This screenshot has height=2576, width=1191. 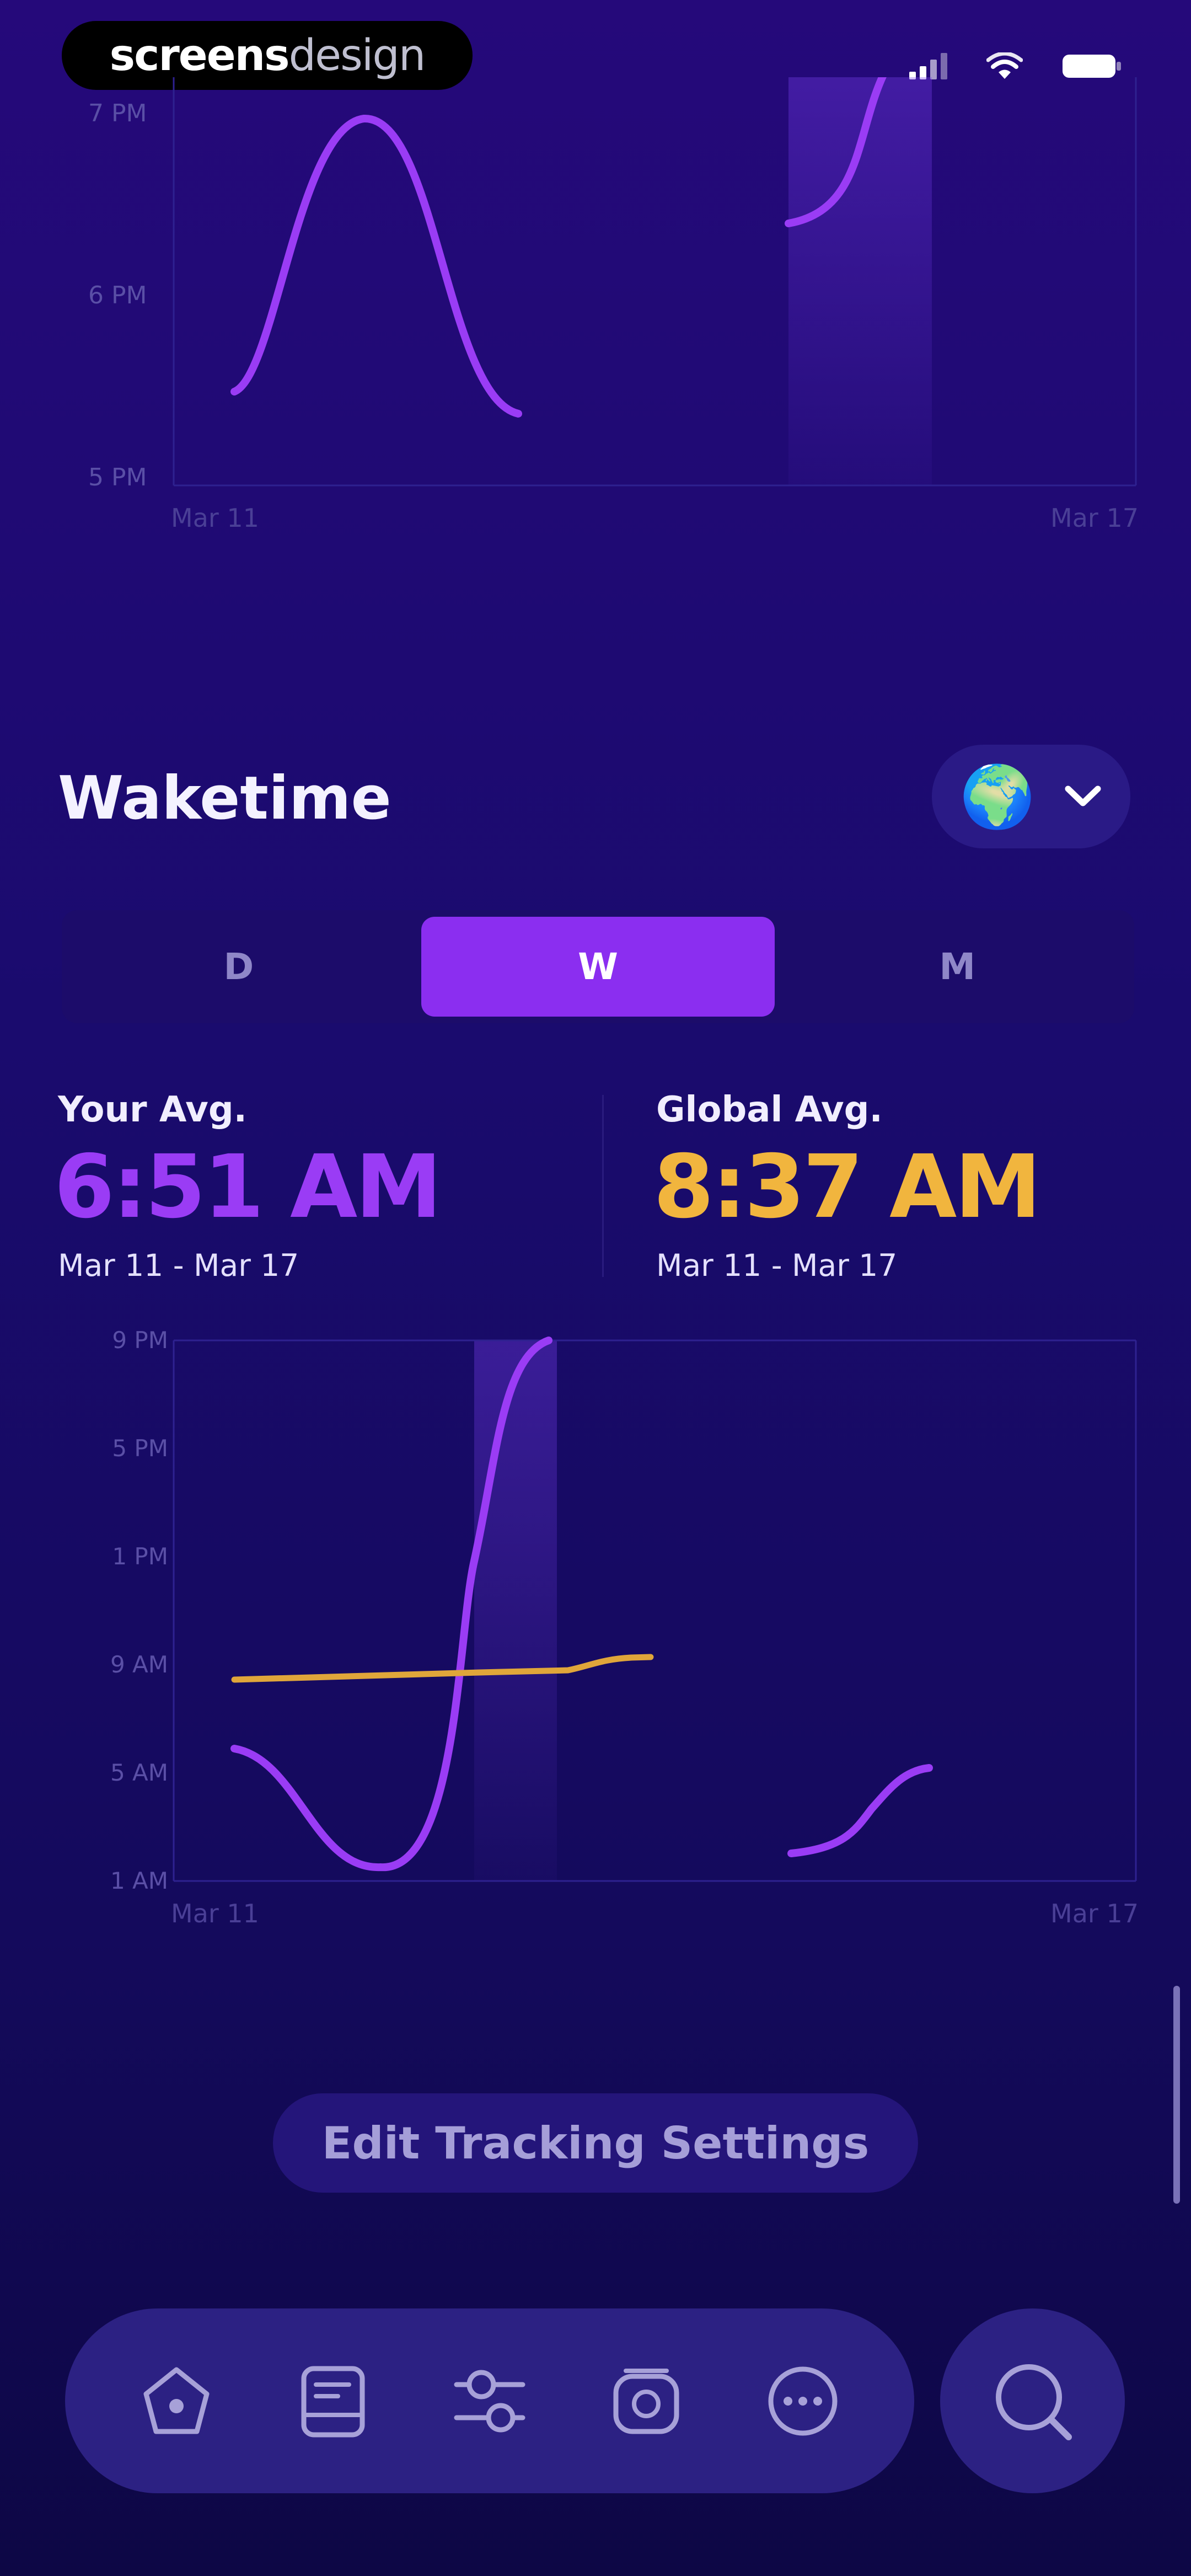 I want to click on region-selector: 🌍, so click(x=1031, y=796).